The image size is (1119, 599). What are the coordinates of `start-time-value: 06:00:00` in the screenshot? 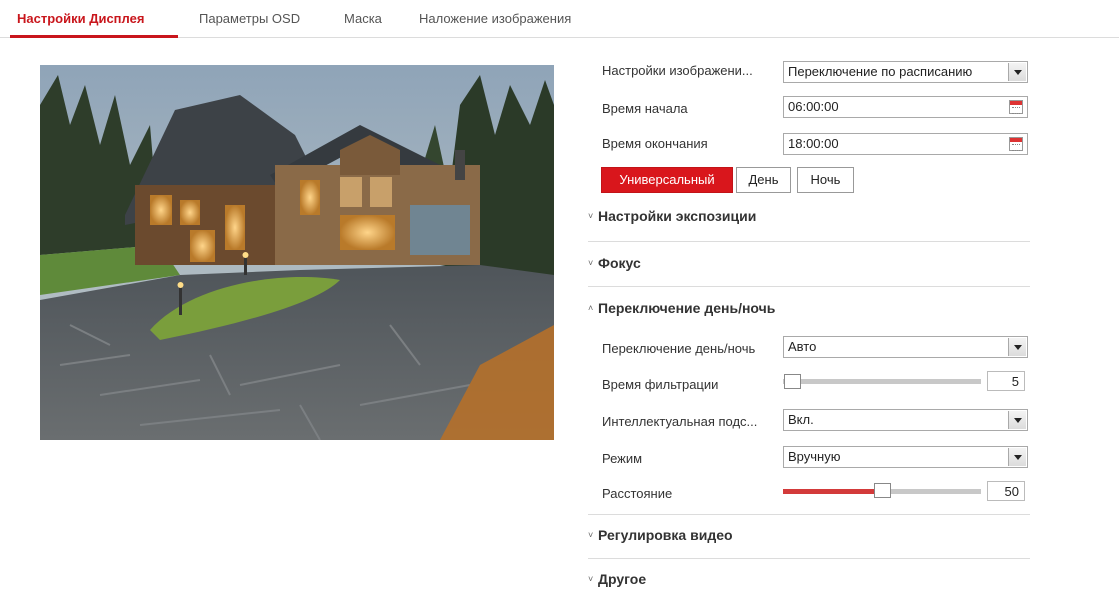 It's located at (813, 106).